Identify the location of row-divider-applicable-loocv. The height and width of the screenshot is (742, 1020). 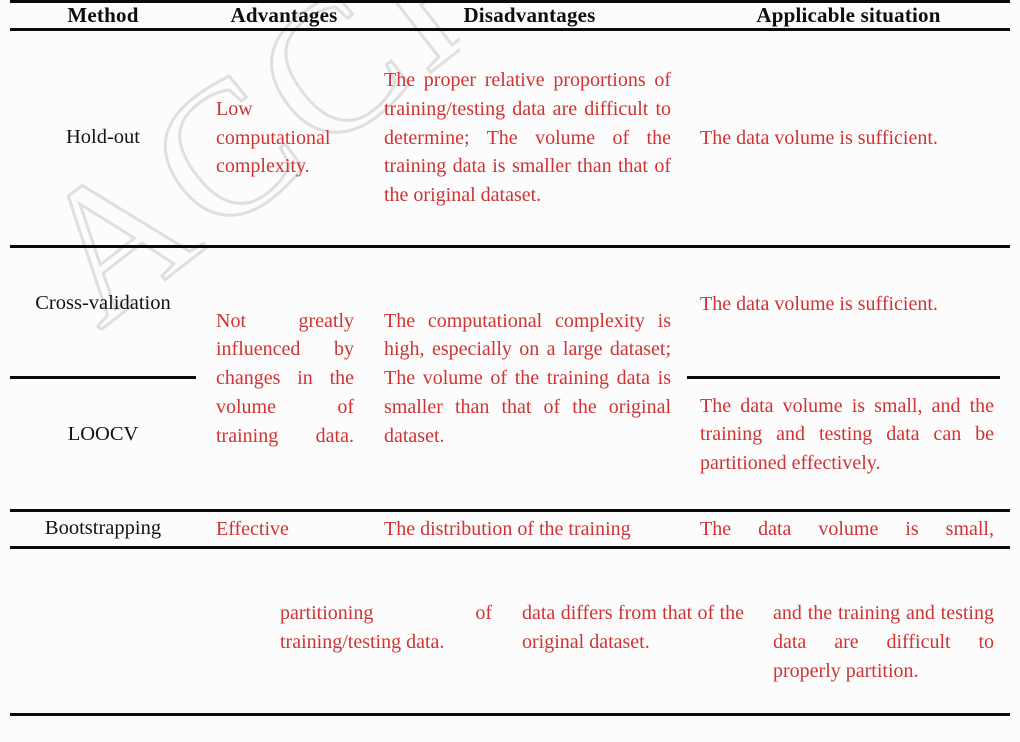
(843, 377).